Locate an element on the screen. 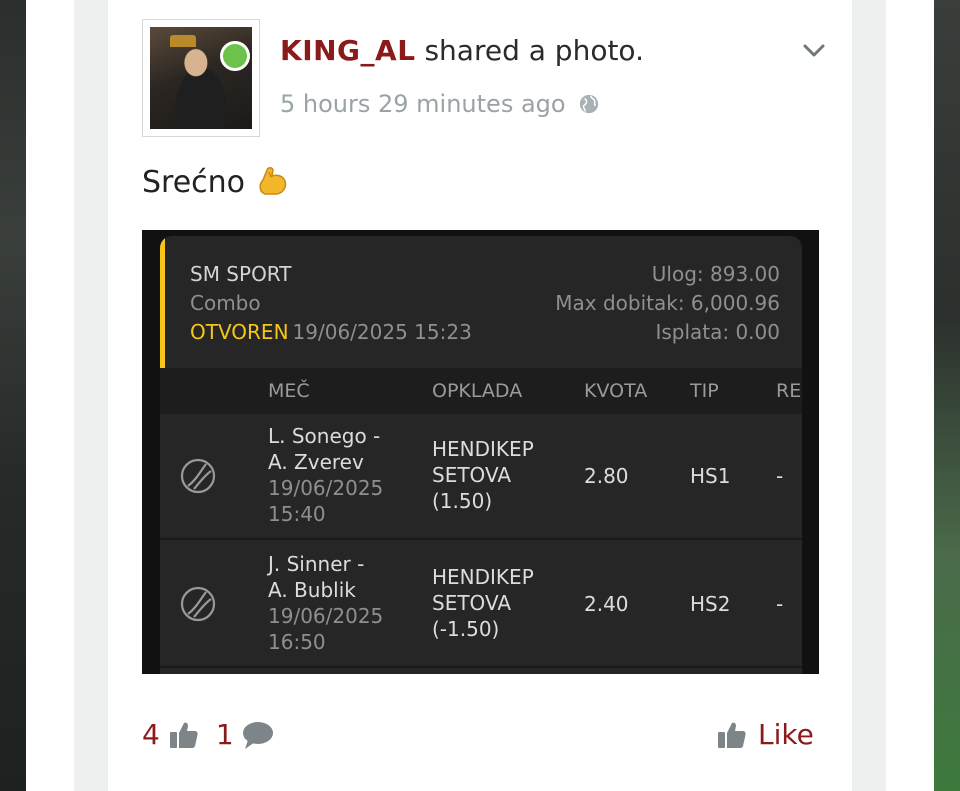 The width and height of the screenshot is (960, 791). slip-payout: Isplata: 0.00 is located at coordinates (717, 332).